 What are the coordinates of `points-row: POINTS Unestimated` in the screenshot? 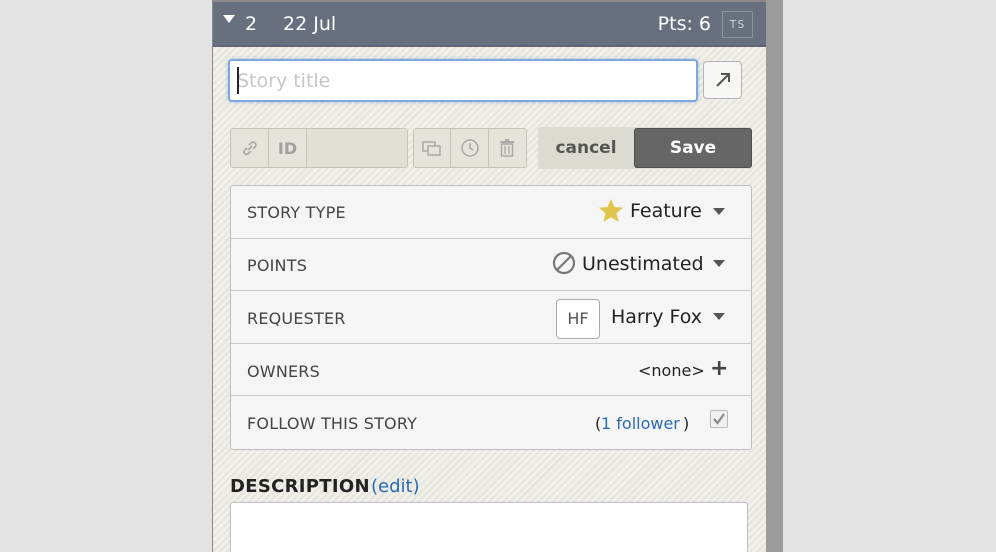 It's located at (491, 265).